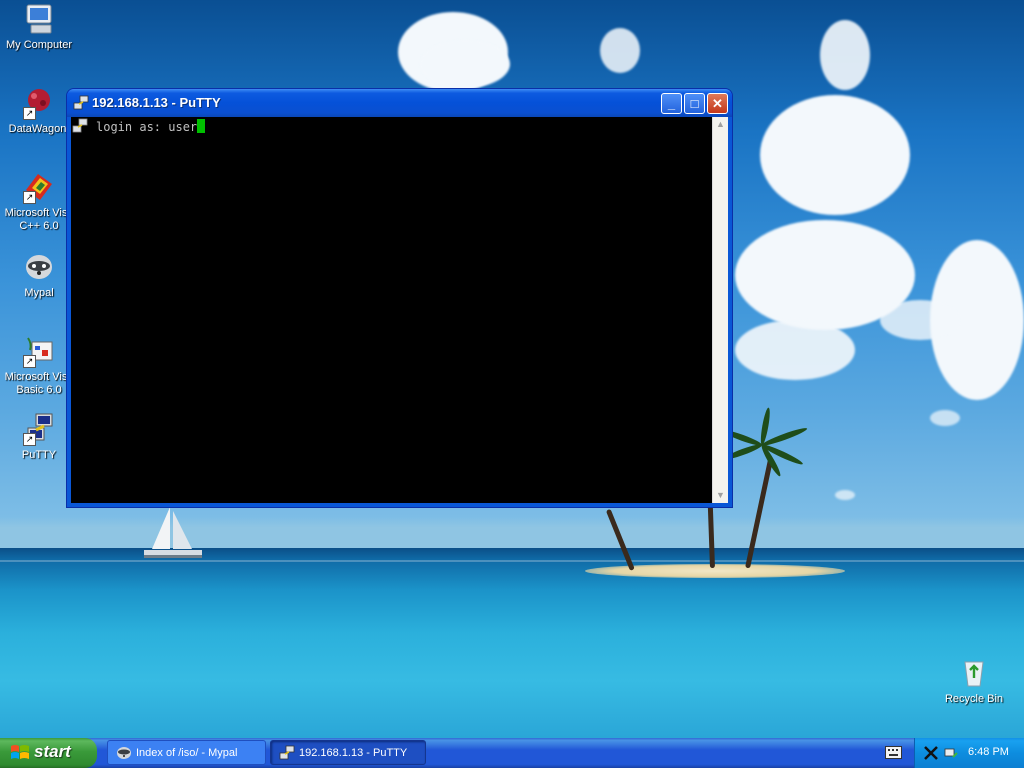 This screenshot has height=768, width=1024. I want to click on system-tray: 6:48 PM, so click(969, 753).